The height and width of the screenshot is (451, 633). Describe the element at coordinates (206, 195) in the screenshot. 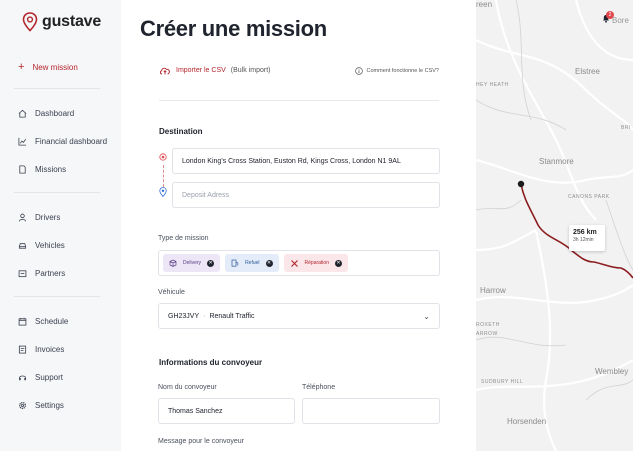

I see `deposit-address-placeholder: Deposit Adress` at that location.